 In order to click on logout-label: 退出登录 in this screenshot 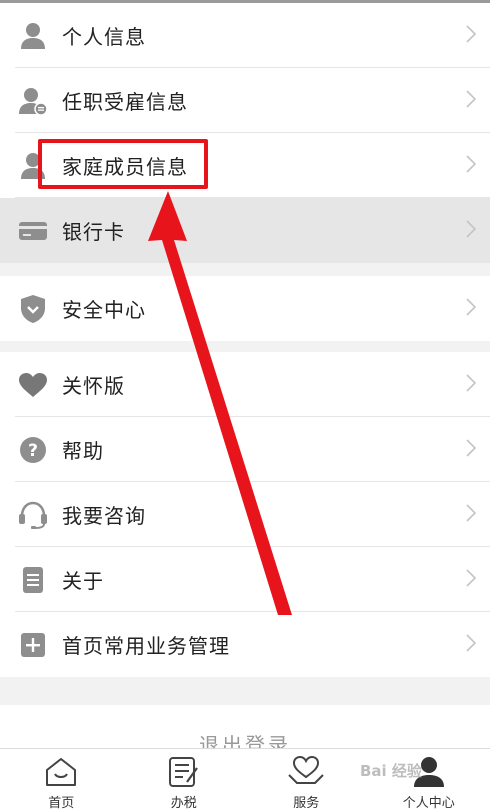, I will do `click(245, 739)`.